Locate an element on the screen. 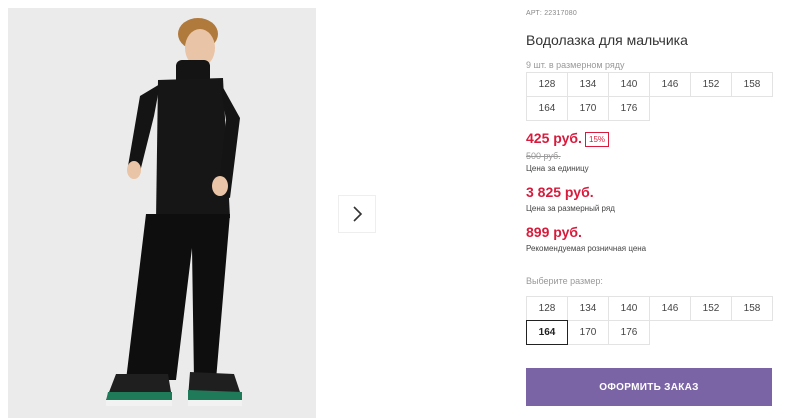 The height and width of the screenshot is (418, 800). row-price-caption: Цена за размерный ряд is located at coordinates (570, 208).